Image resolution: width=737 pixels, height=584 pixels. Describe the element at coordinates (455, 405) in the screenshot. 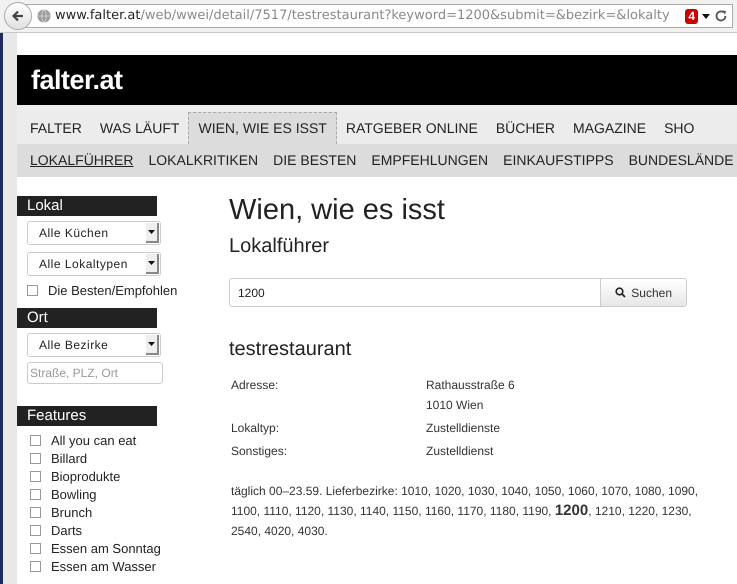

I see `detail-value: 1010 Wien` at that location.